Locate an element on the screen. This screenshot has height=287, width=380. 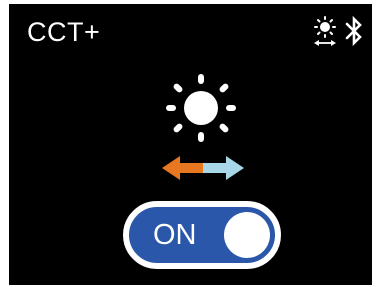
toggle-knob is located at coordinates (247, 235).